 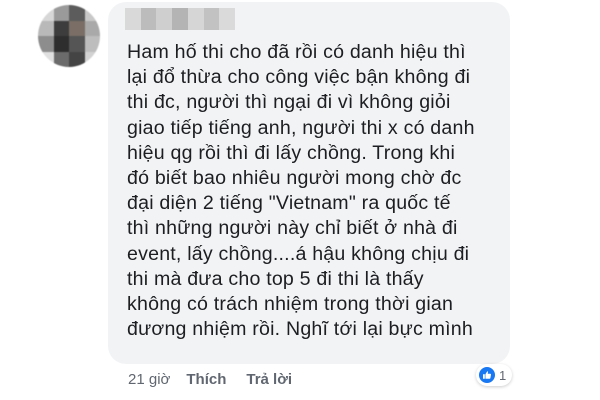 What do you see at coordinates (291, 152) in the screenshot?
I see `comment-line: hiệu qg rồi thì đi lấy chồng. Trong khi` at bounding box center [291, 152].